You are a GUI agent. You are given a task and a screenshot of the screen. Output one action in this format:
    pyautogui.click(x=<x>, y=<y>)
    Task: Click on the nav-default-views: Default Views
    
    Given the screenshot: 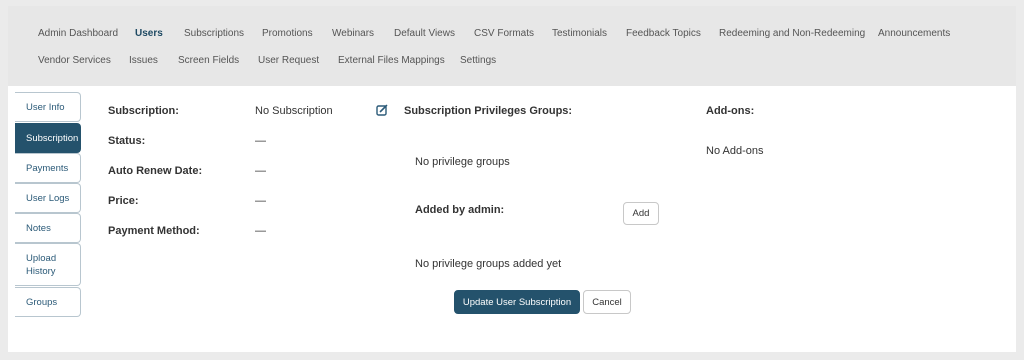 What is the action you would take?
    pyautogui.click(x=424, y=33)
    